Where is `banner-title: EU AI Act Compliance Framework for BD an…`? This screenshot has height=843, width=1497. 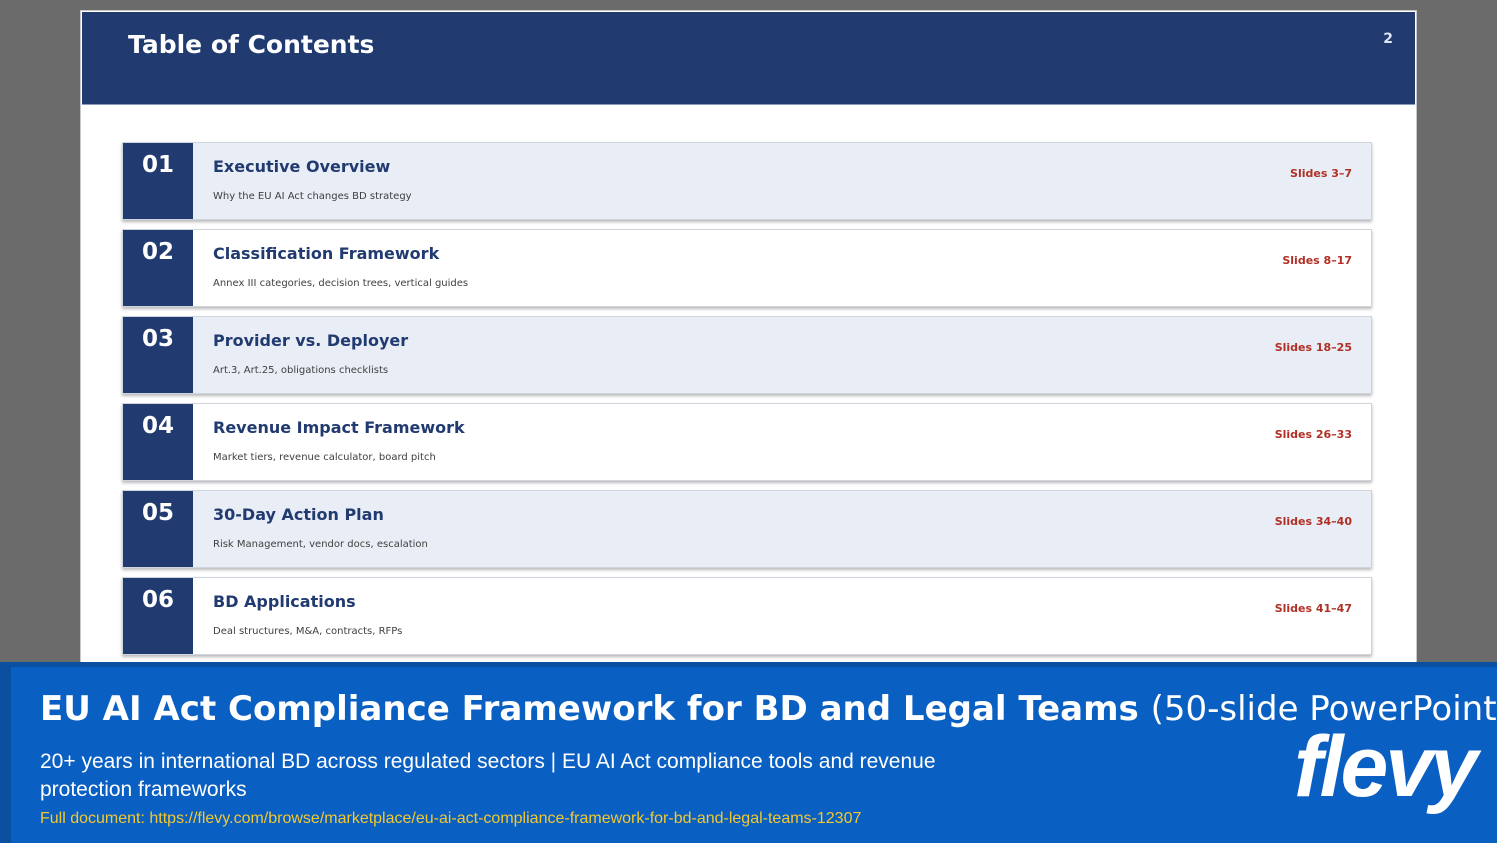 banner-title: EU AI Act Compliance Framework for BD an… is located at coordinates (768, 709).